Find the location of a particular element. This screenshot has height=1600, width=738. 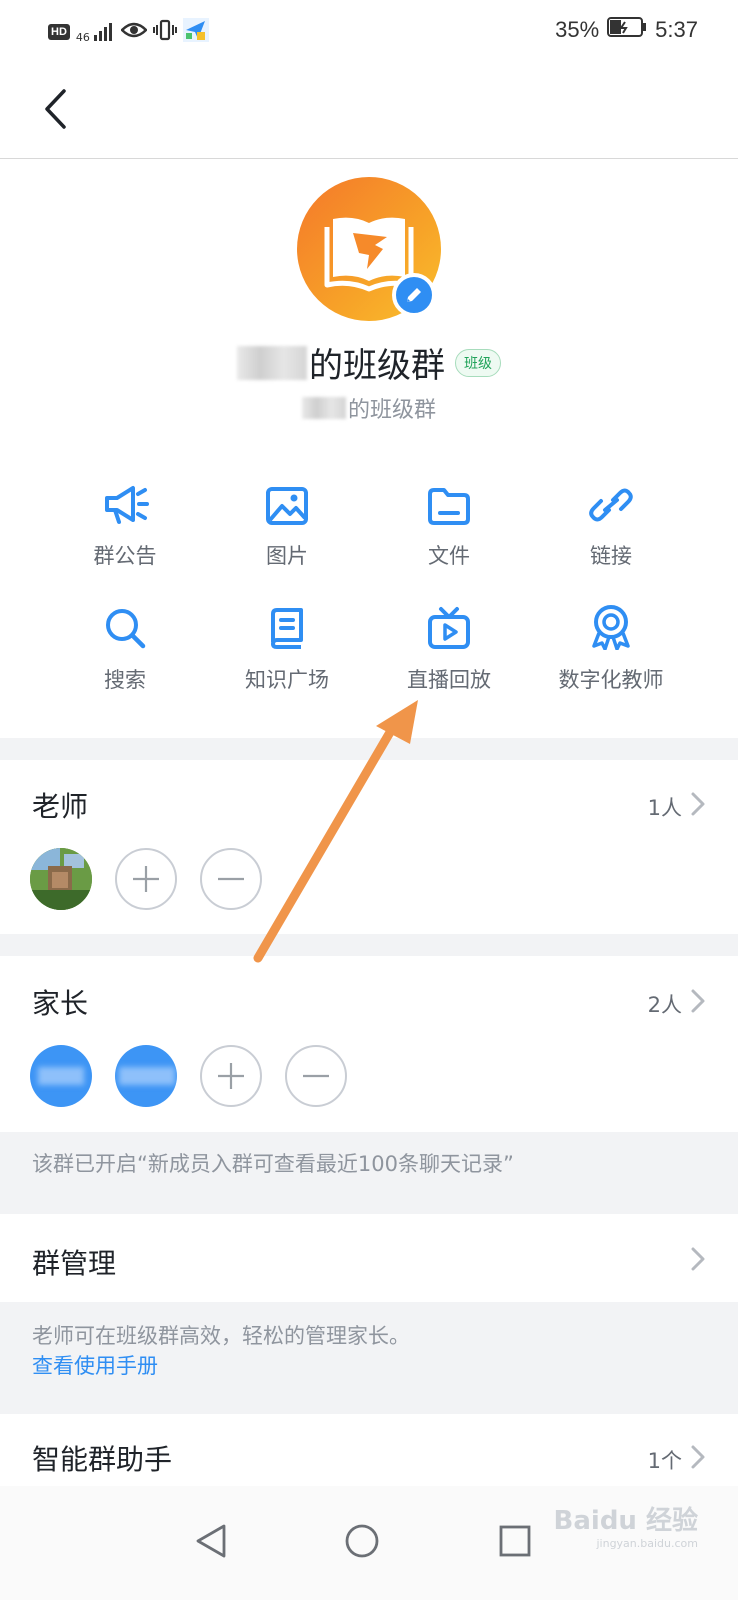

feature-label: 数字化教师 is located at coordinates (611, 680).